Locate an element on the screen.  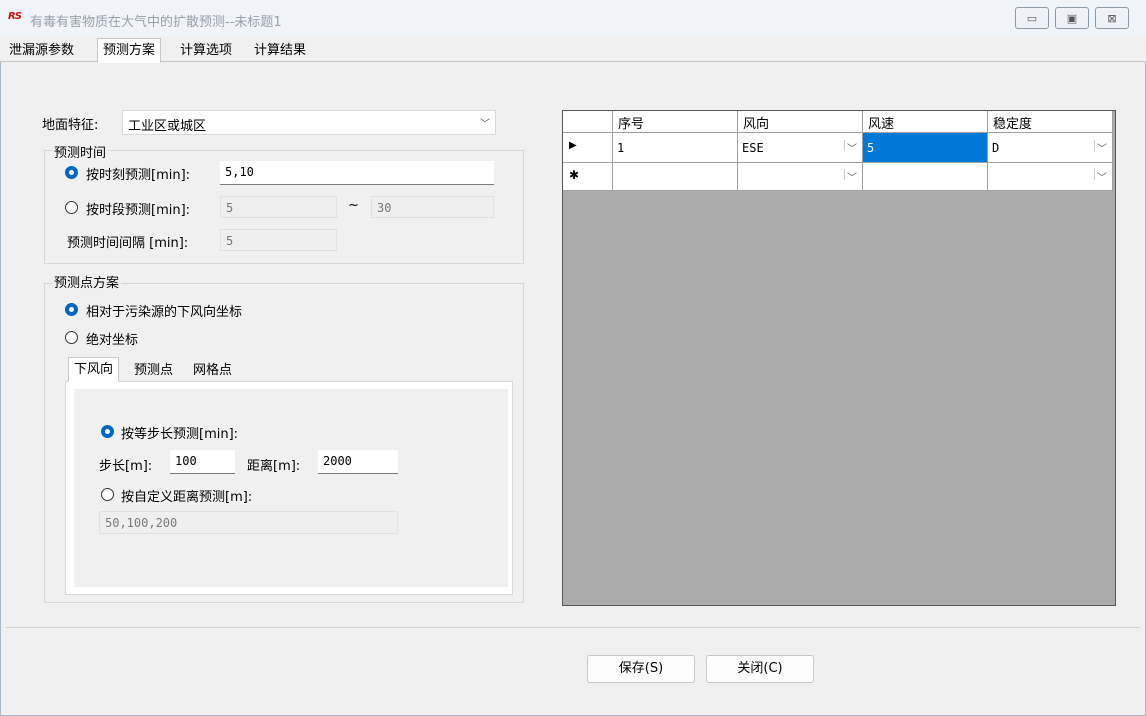
absolute-coord-label: 绝对坐标 is located at coordinates (112, 340).